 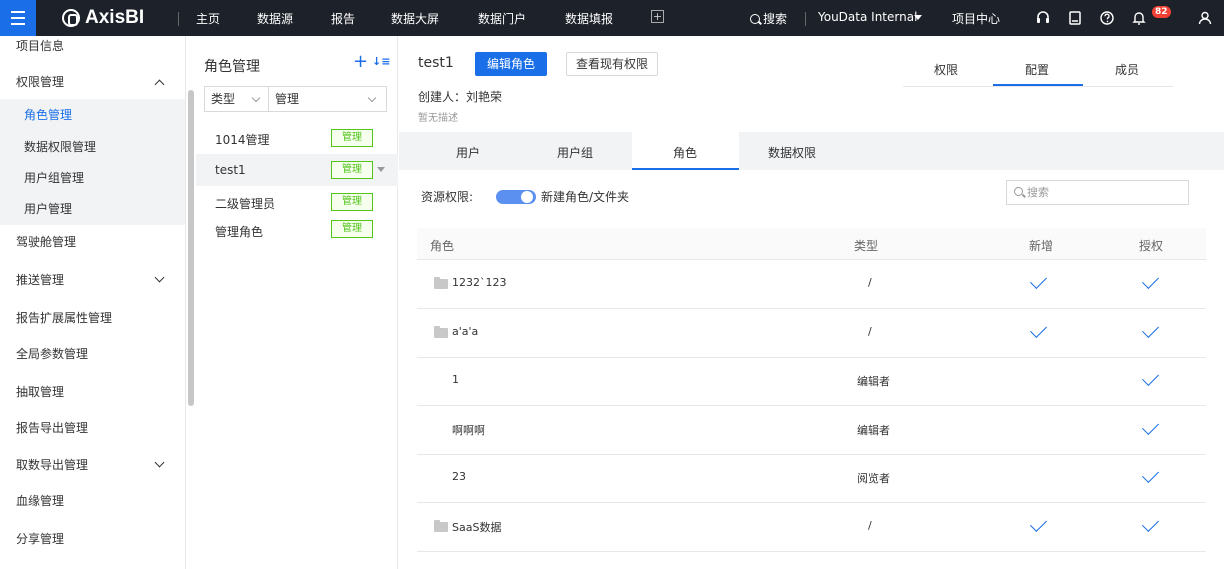 What do you see at coordinates (178, 19) in the screenshot?
I see `divider` at bounding box center [178, 19].